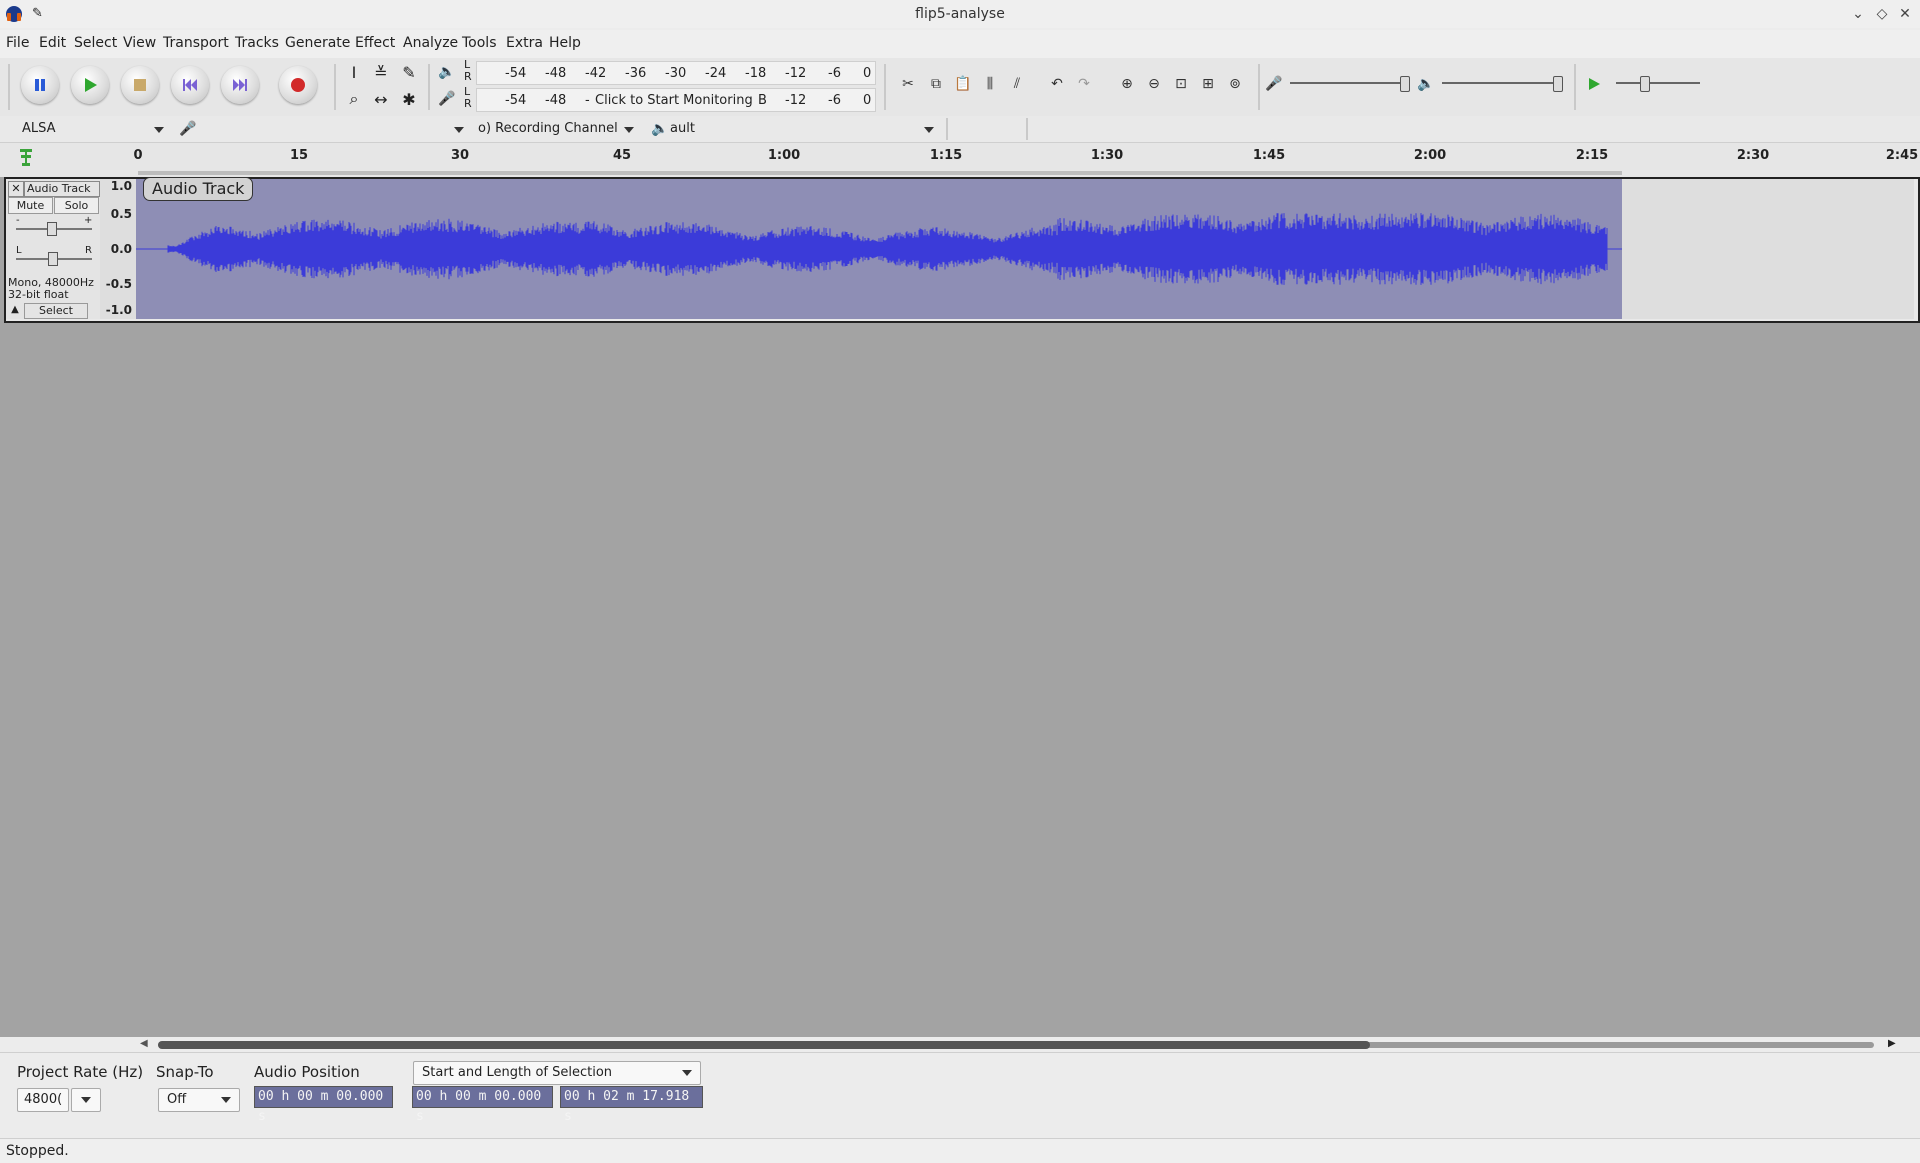 Image resolution: width=1920 pixels, height=1163 pixels. I want to click on project-rate-field: 4800(, so click(43, 1100).